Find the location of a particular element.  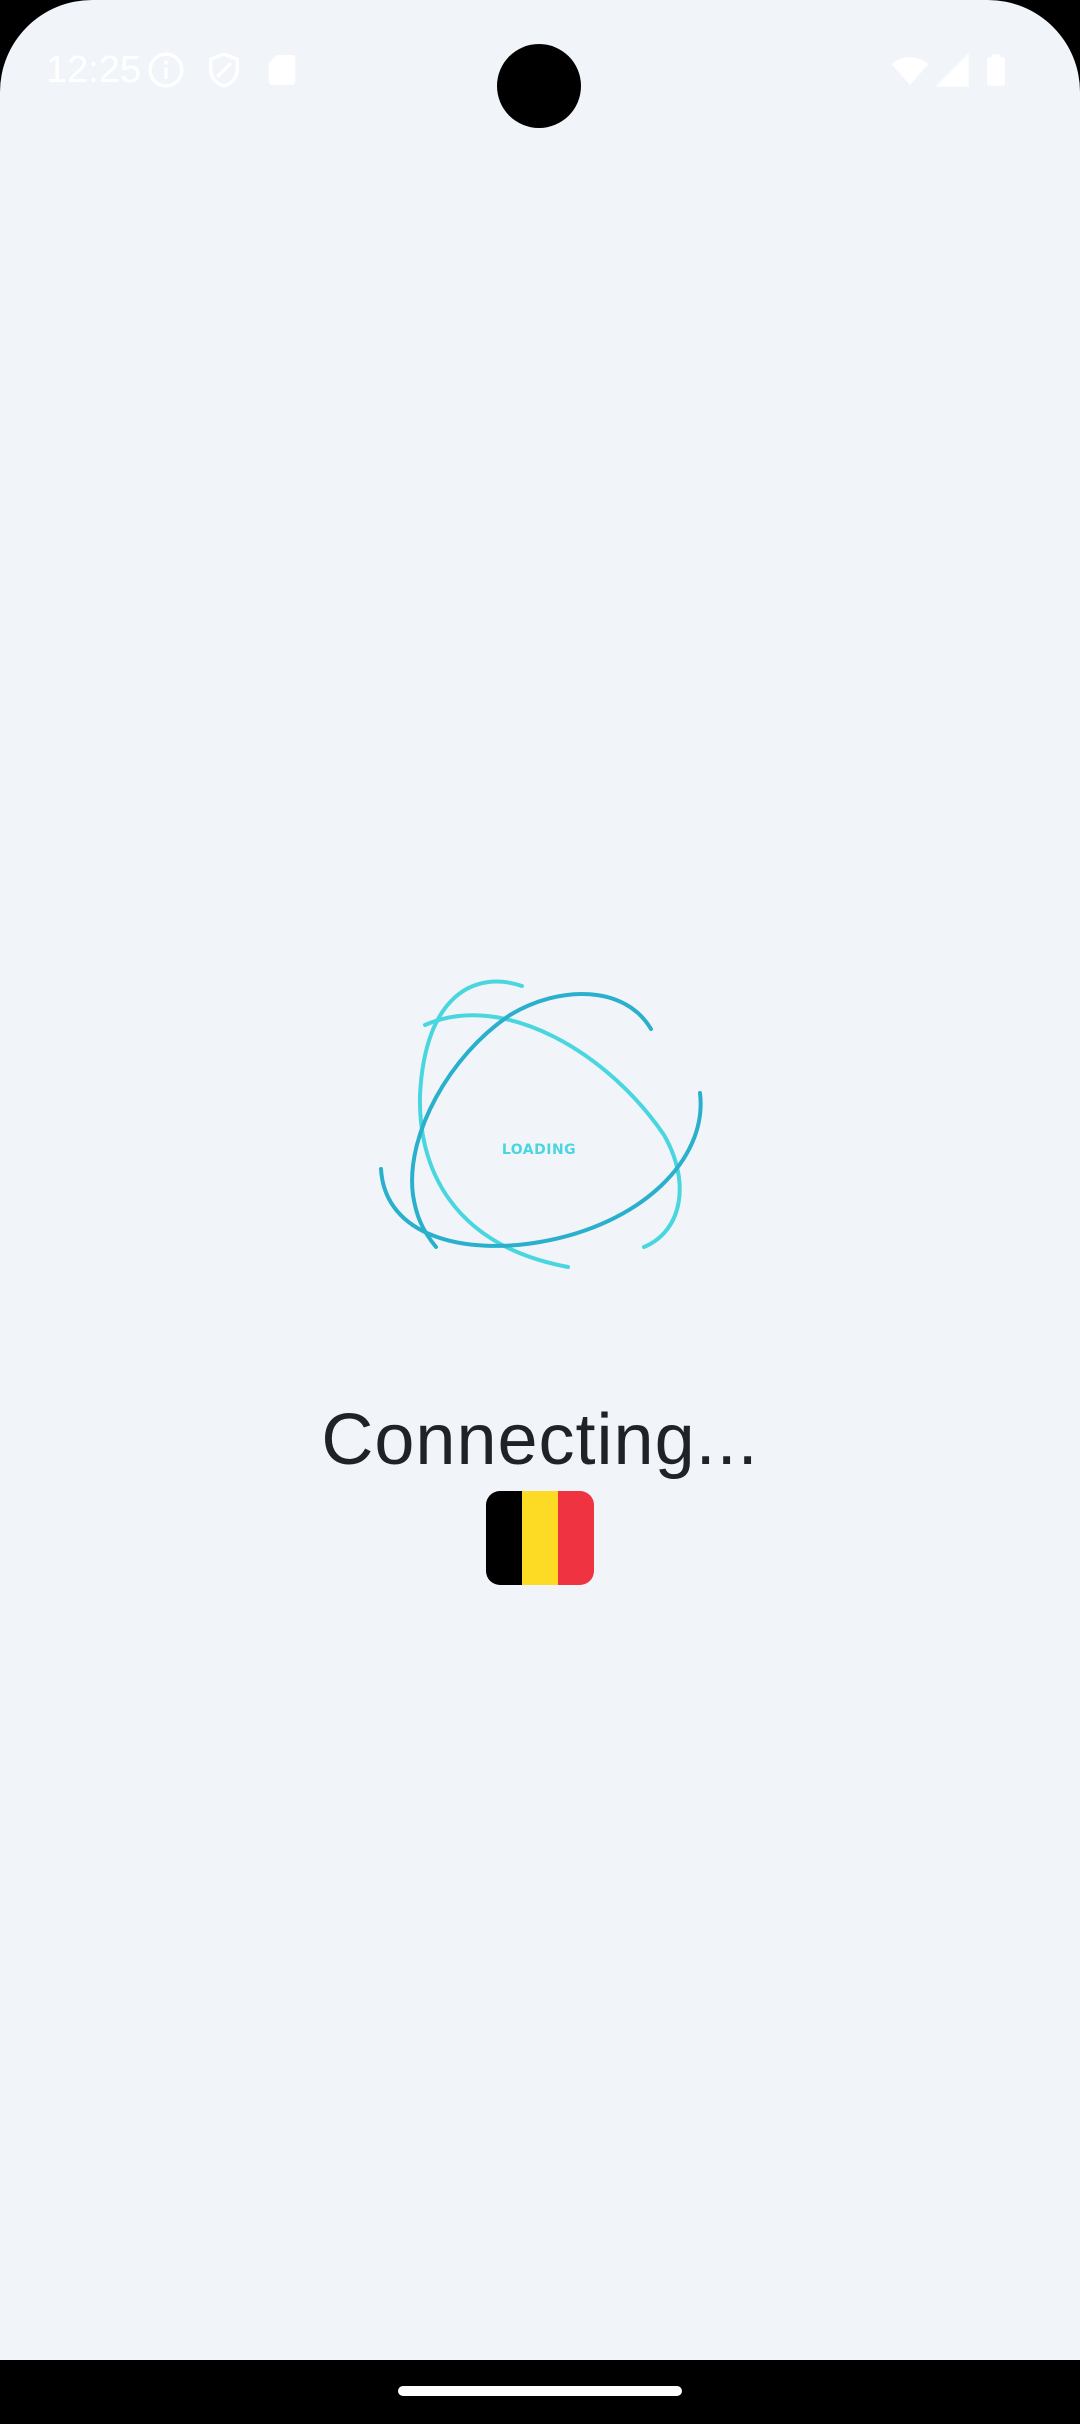

cellular-signal-icon is located at coordinates (952, 70).